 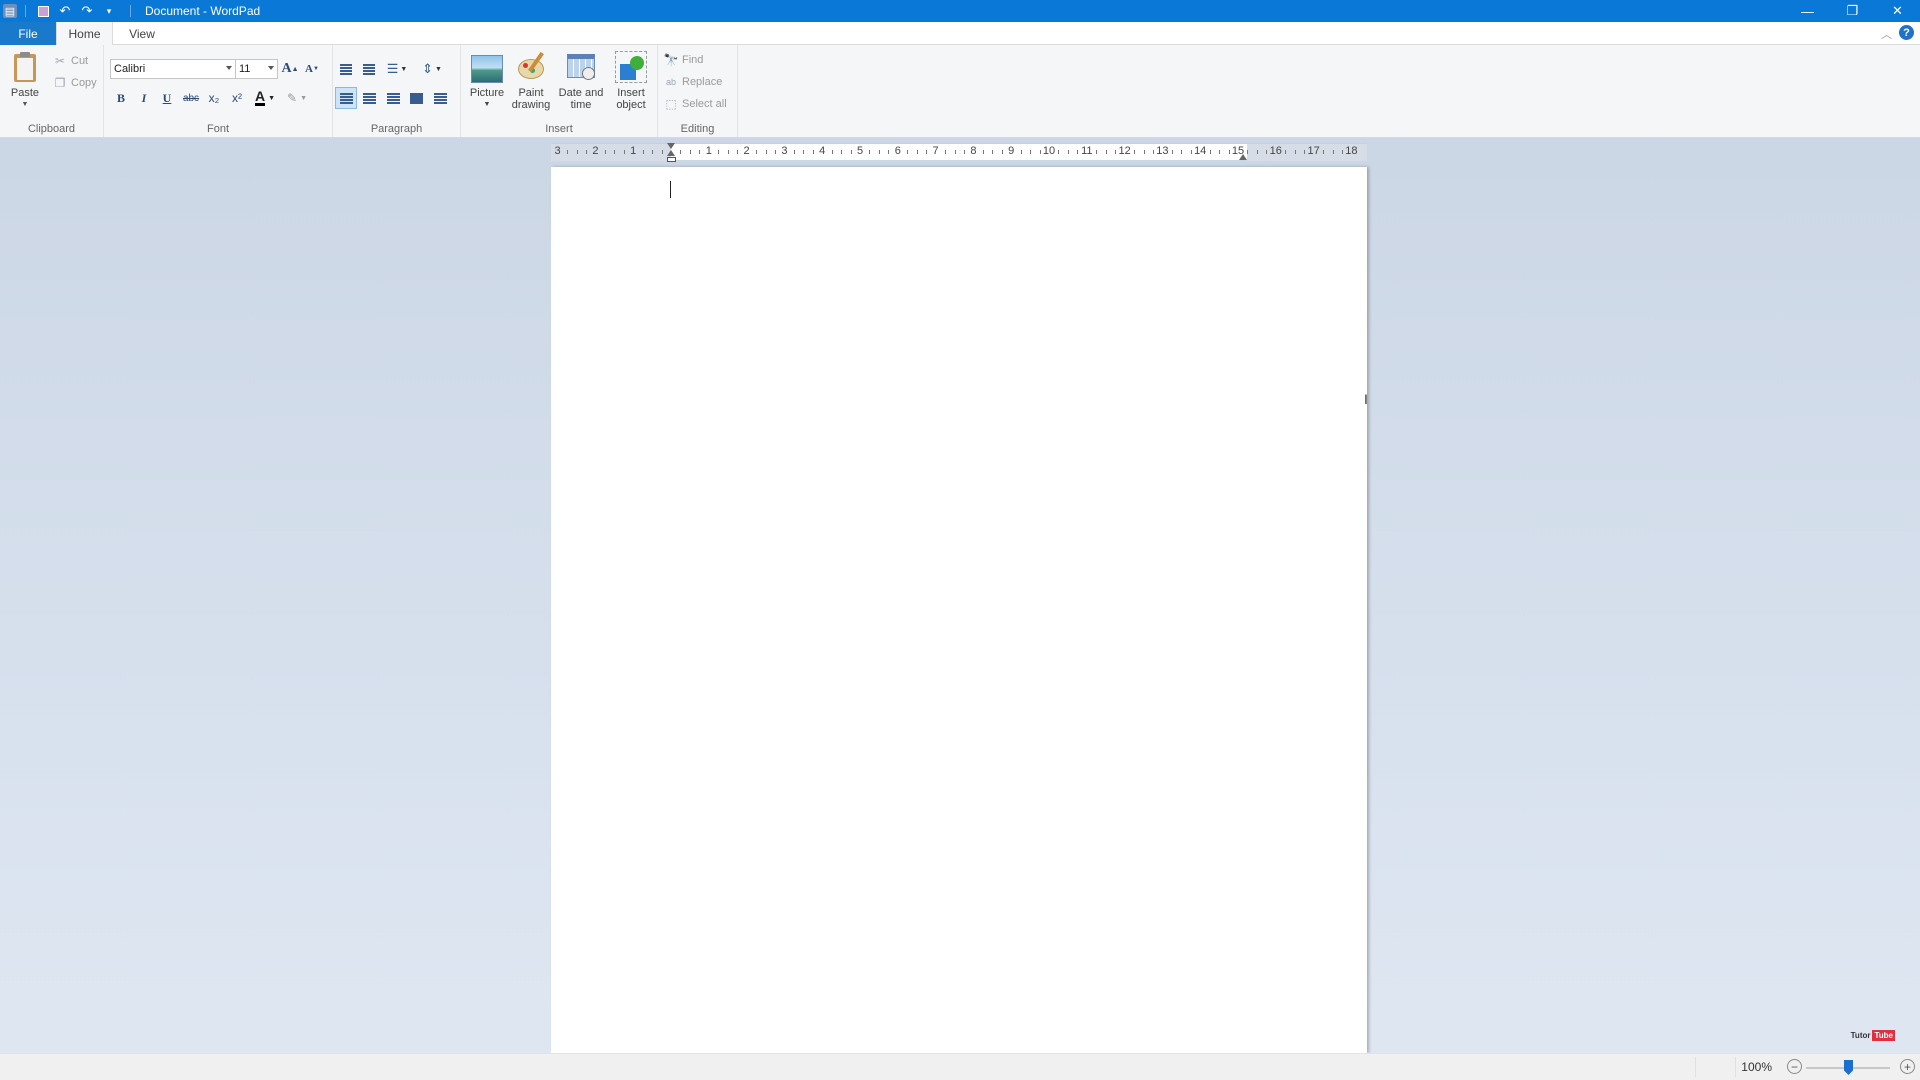 What do you see at coordinates (25, 67) in the screenshot?
I see `paste-icon` at bounding box center [25, 67].